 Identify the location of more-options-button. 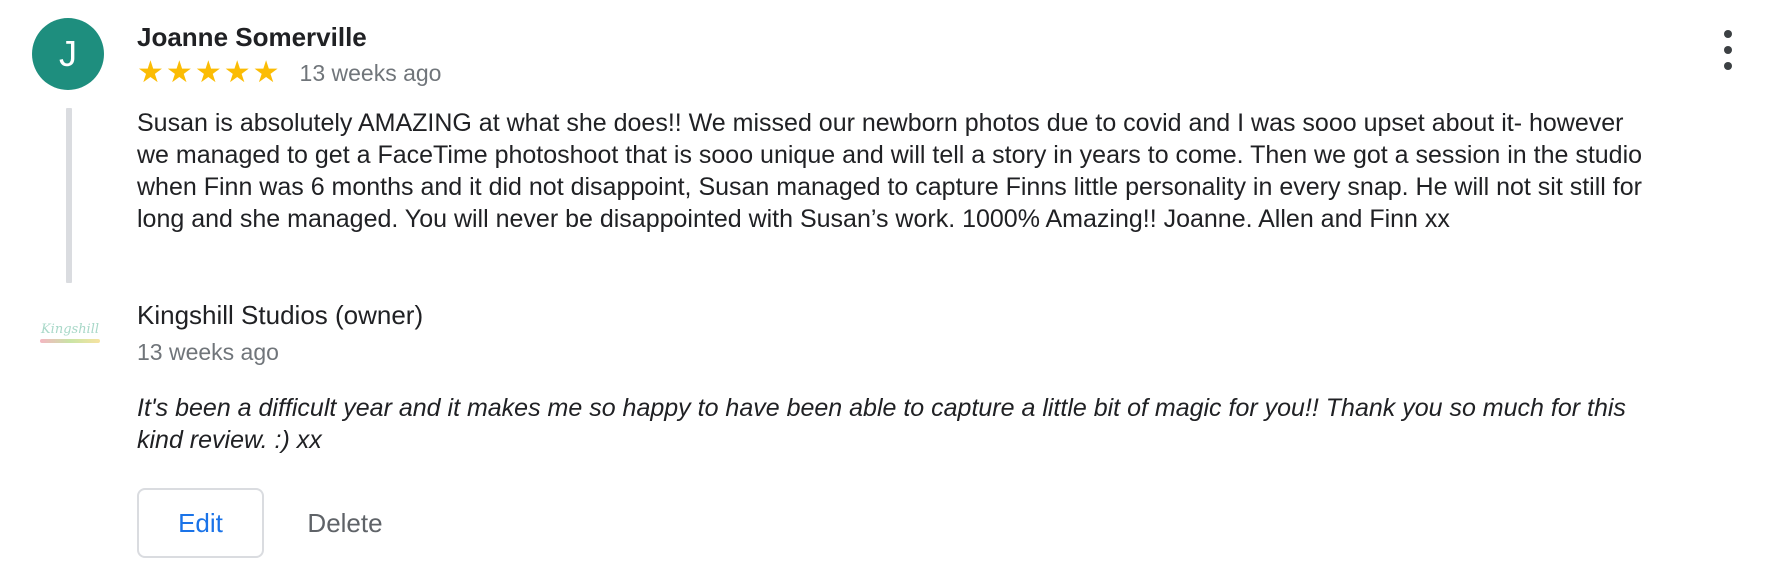
(1728, 50).